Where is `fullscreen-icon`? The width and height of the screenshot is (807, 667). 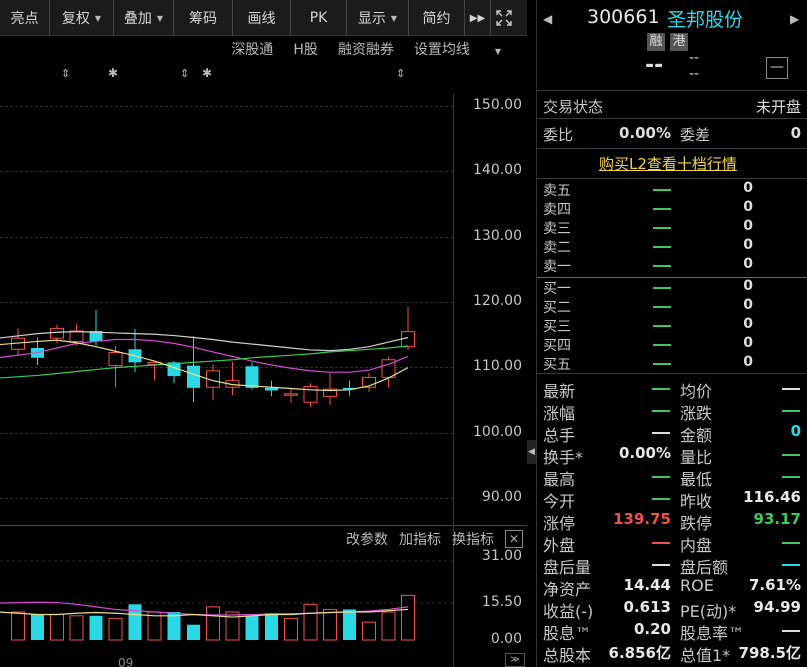
fullscreen-icon is located at coordinates (504, 18).